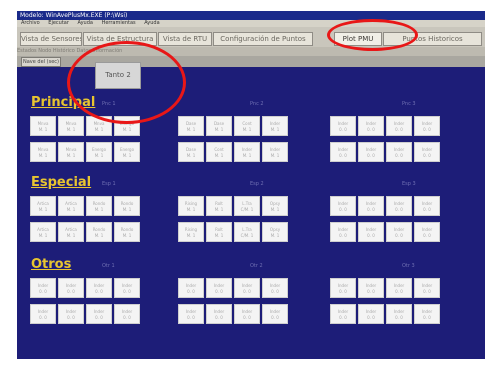 This screenshot has height=367, width=501. I want to click on section-title: Especial, so click(61, 182).